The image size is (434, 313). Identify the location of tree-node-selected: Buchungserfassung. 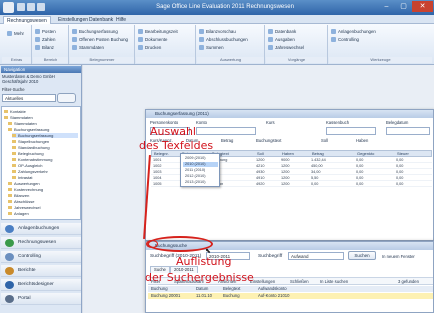
(45, 135).